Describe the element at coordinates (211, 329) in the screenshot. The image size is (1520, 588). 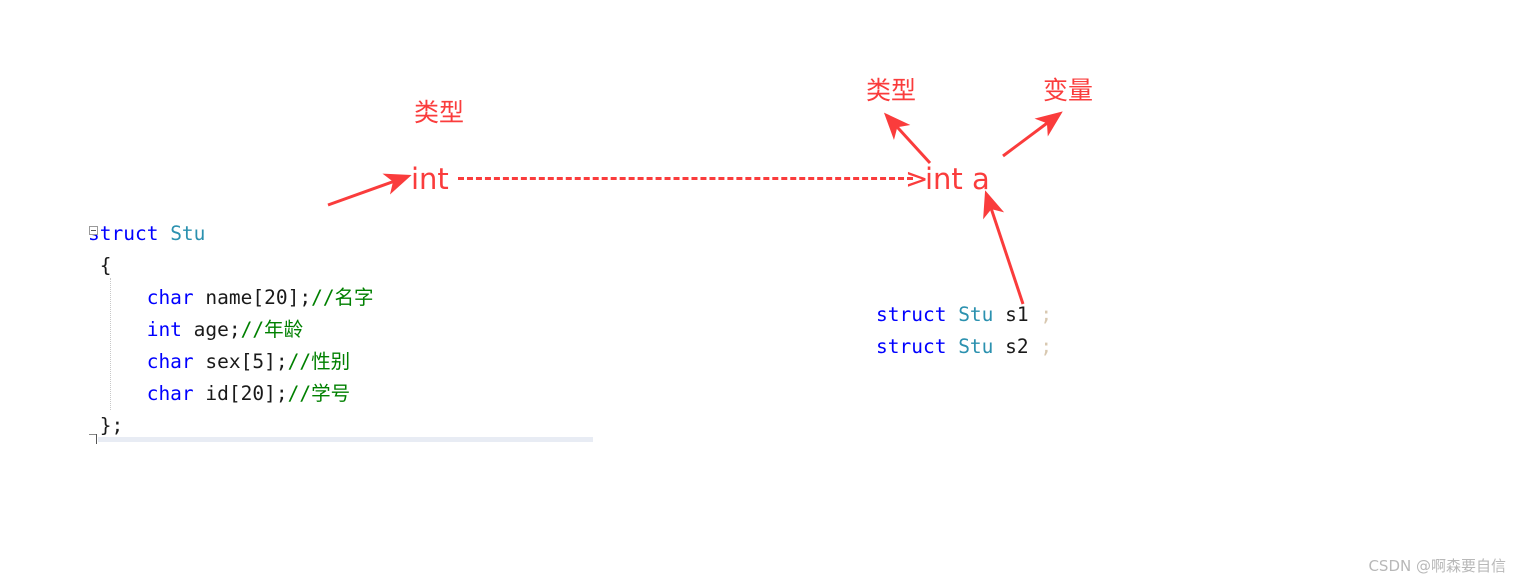
I see `code-token-plain: age;` at that location.